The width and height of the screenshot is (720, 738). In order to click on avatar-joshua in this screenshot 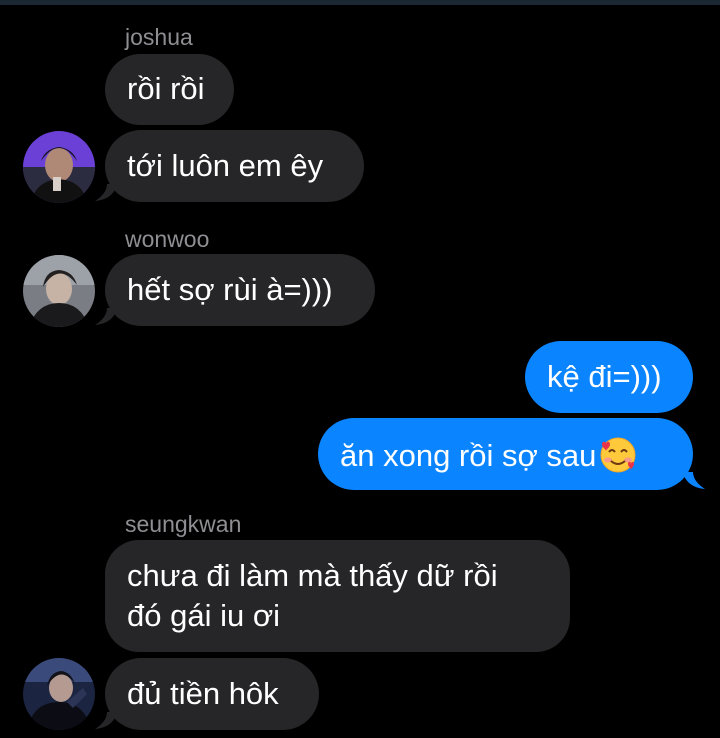, I will do `click(59, 167)`.